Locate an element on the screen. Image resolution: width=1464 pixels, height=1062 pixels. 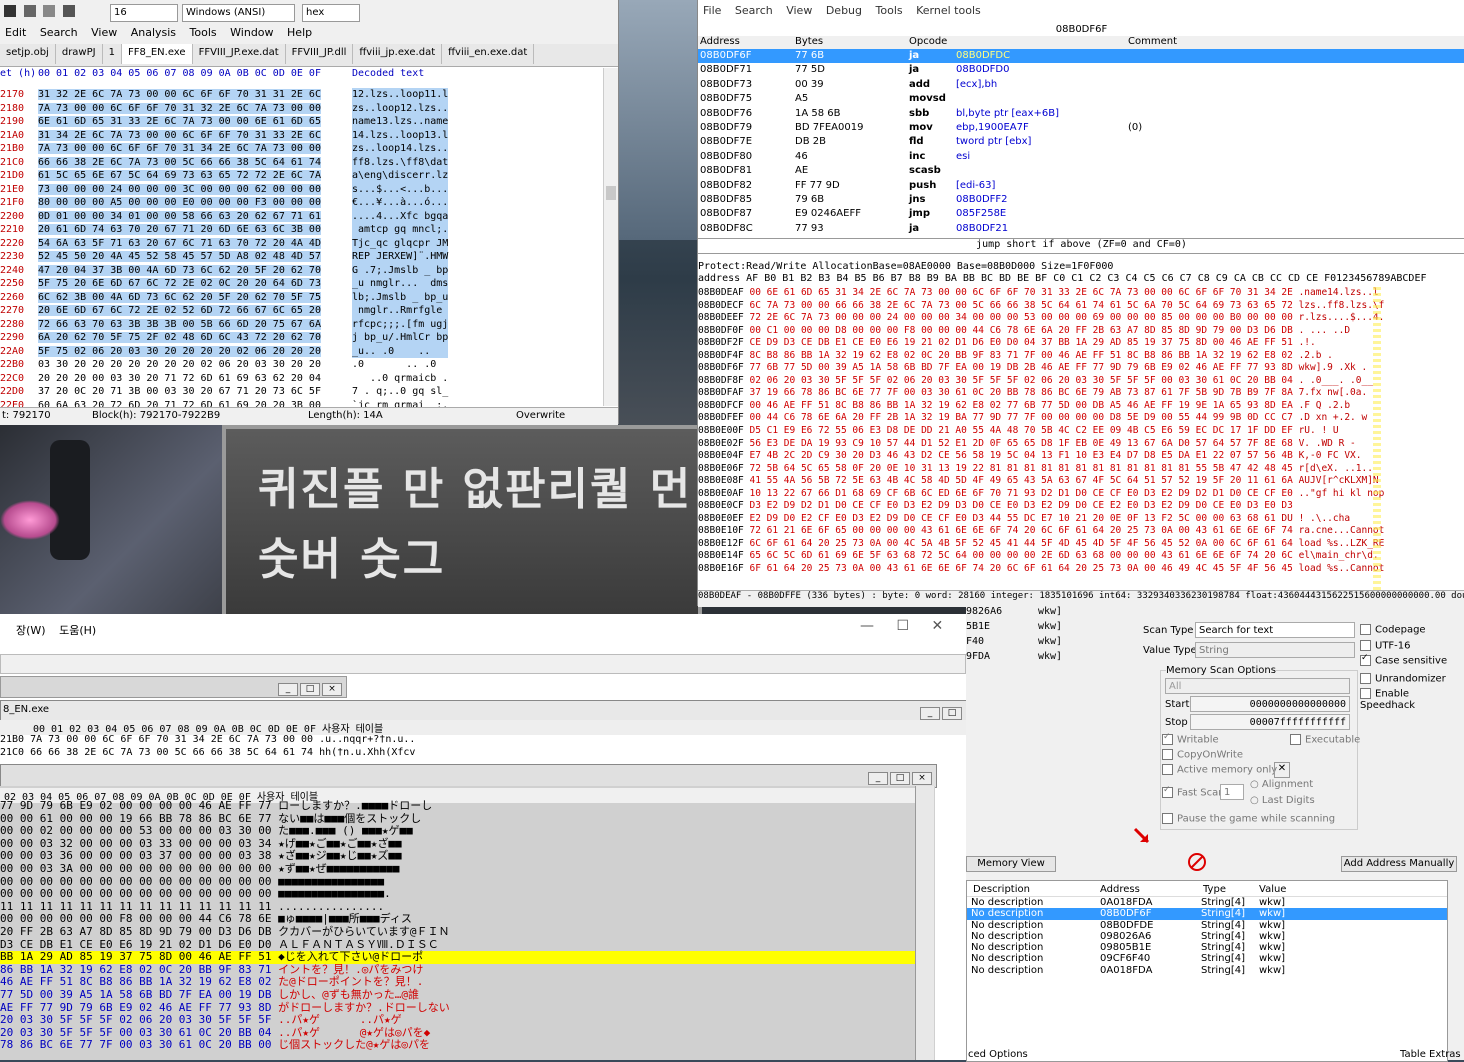
disassembly-row: 08B0DF75 A5 movsd is located at coordinates (1081, 99).